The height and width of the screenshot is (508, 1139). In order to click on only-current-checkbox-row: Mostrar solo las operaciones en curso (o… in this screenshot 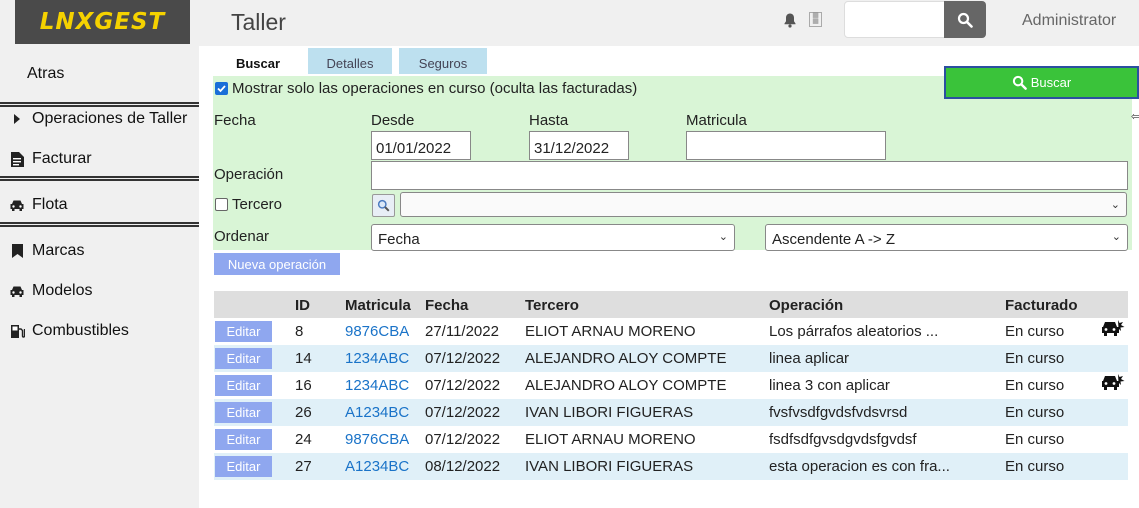, I will do `click(426, 88)`.